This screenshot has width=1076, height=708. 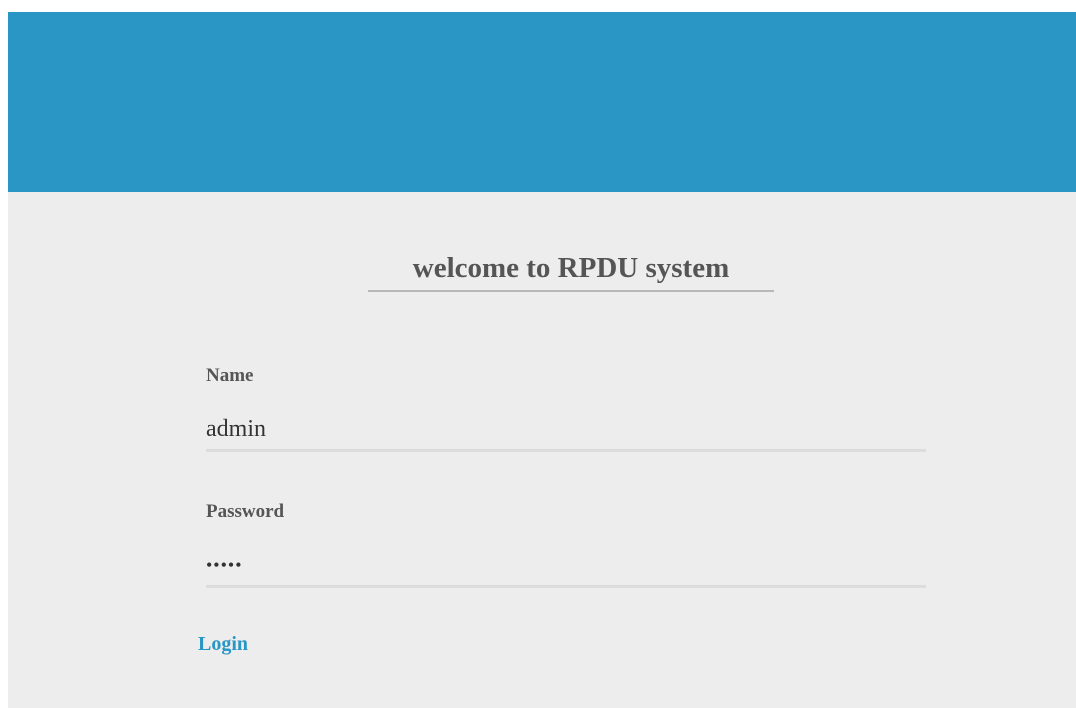 What do you see at coordinates (566, 566) in the screenshot?
I see `password-input` at bounding box center [566, 566].